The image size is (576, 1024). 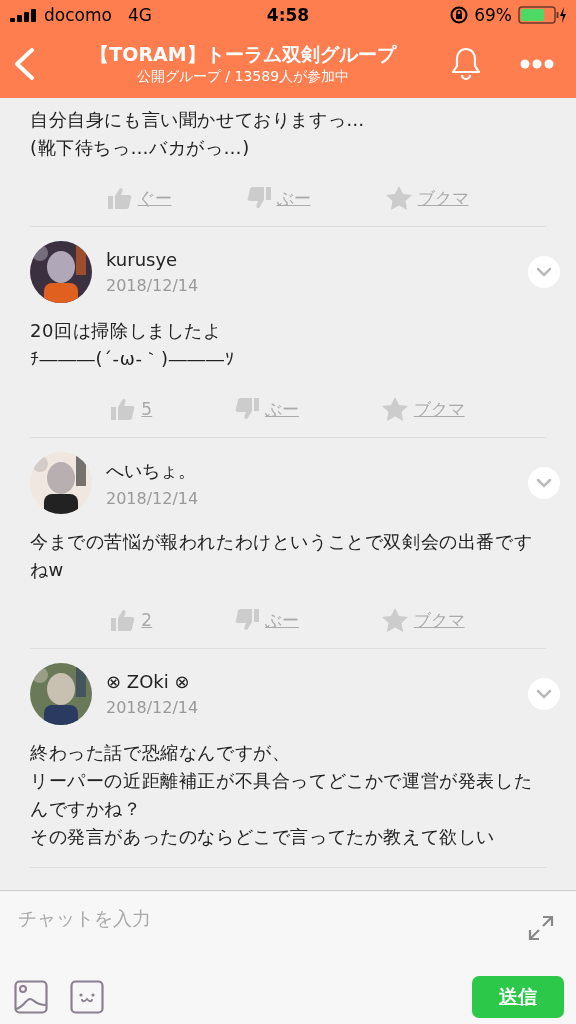 I want to click on post-text: 20回は掃除しましたよ ﾁ―――(´-ω-｀)―――ｿ, so click(x=133, y=345).